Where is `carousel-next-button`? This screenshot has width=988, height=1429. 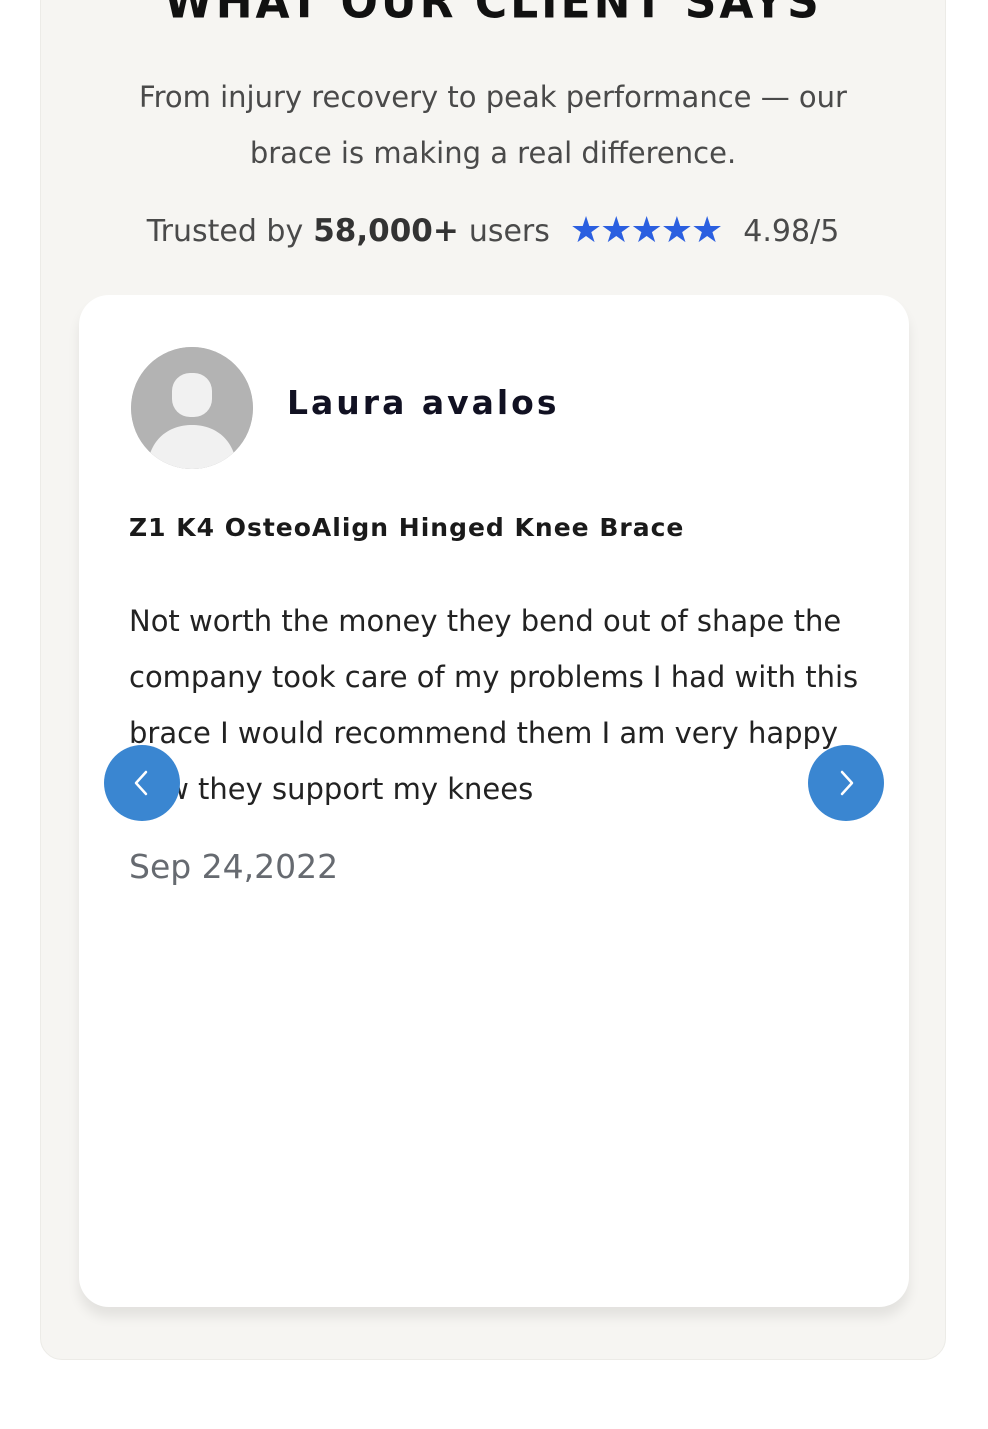 carousel-next-button is located at coordinates (846, 783).